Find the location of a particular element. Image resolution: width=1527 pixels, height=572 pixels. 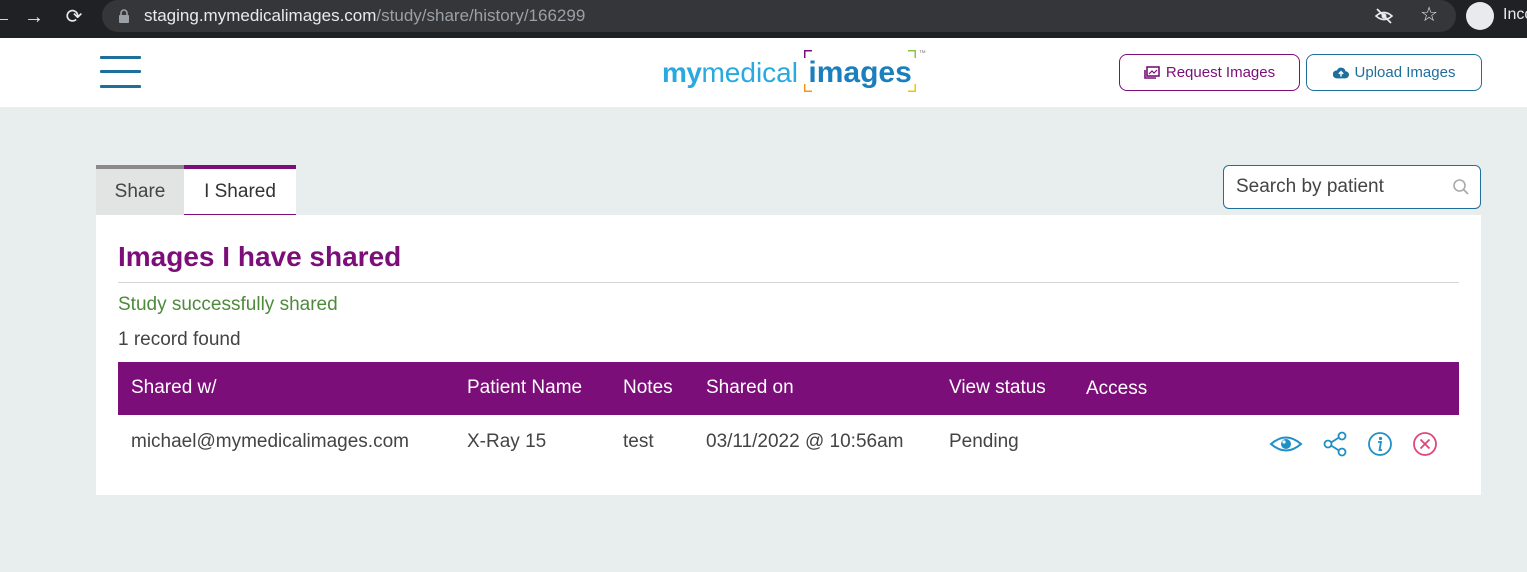

mymedicalimages-logo: mymedical images ™ is located at coordinates (794, 72).